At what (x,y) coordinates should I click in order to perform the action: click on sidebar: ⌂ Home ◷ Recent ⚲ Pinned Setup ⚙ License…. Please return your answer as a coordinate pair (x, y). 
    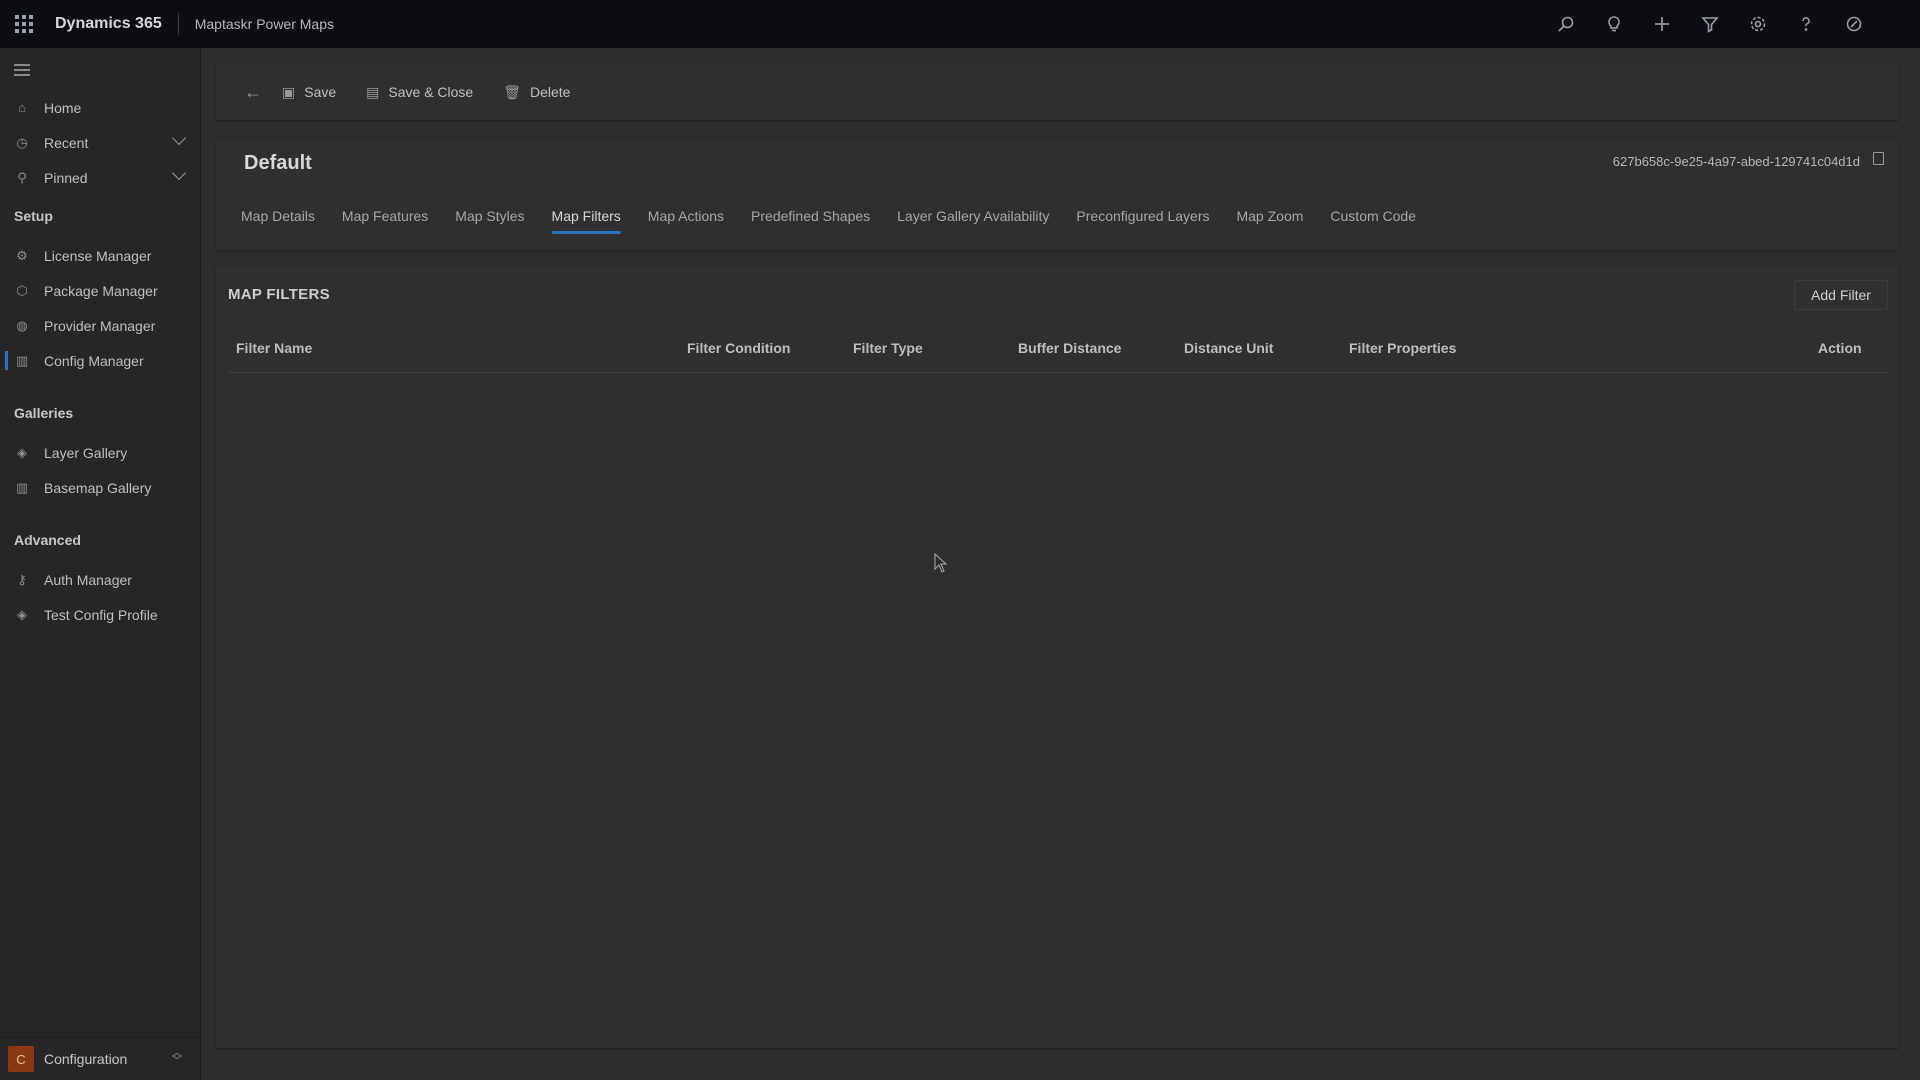
    Looking at the image, I should click on (100, 564).